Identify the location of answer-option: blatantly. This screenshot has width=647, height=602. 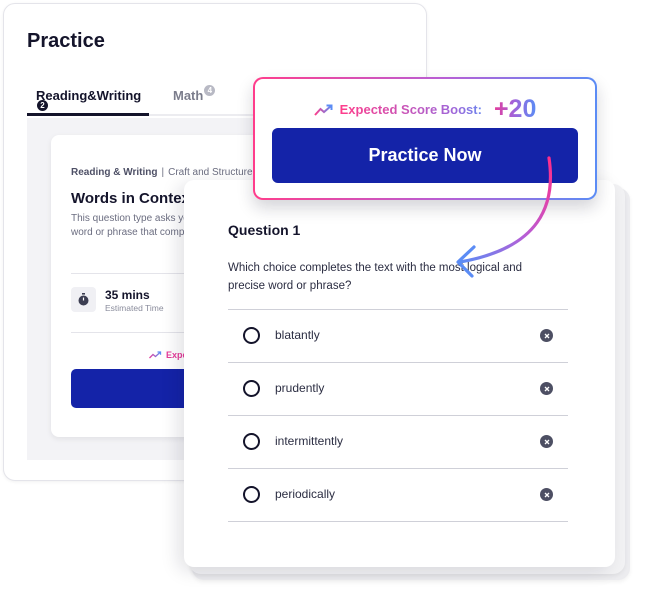
(398, 336).